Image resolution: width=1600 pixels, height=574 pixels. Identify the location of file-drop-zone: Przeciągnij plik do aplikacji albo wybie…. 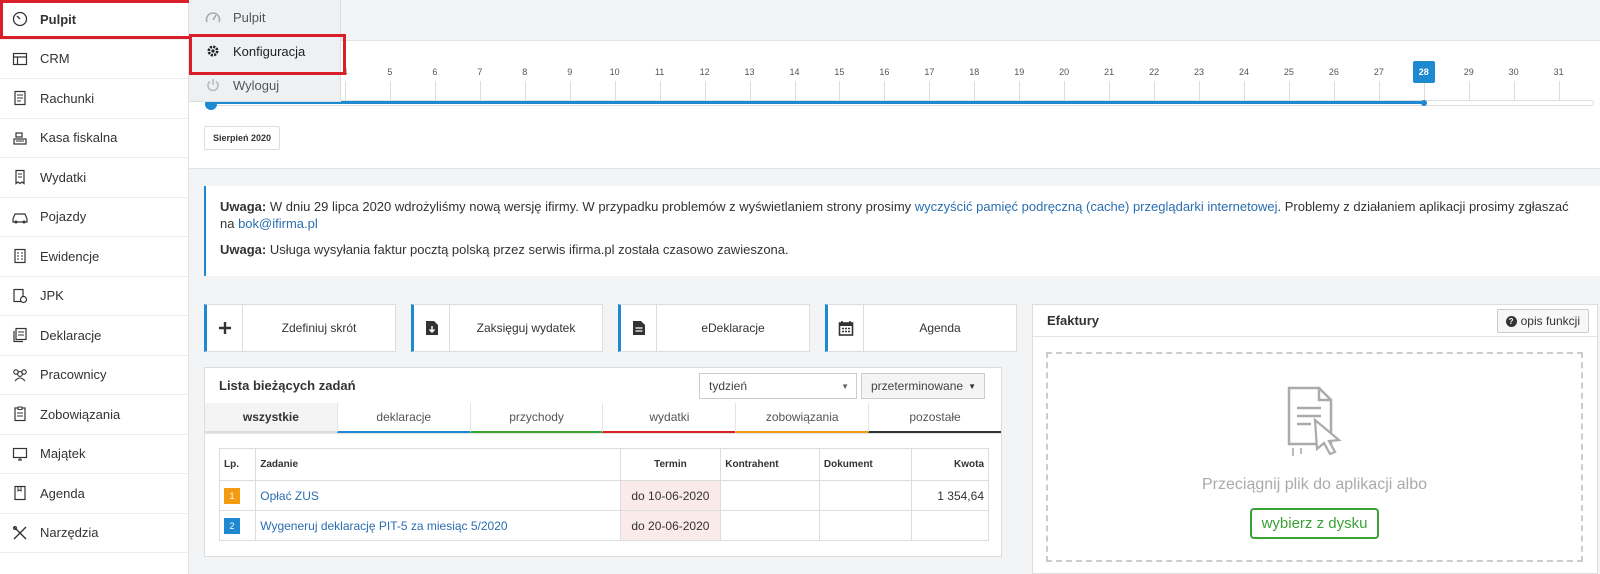
(1314, 457).